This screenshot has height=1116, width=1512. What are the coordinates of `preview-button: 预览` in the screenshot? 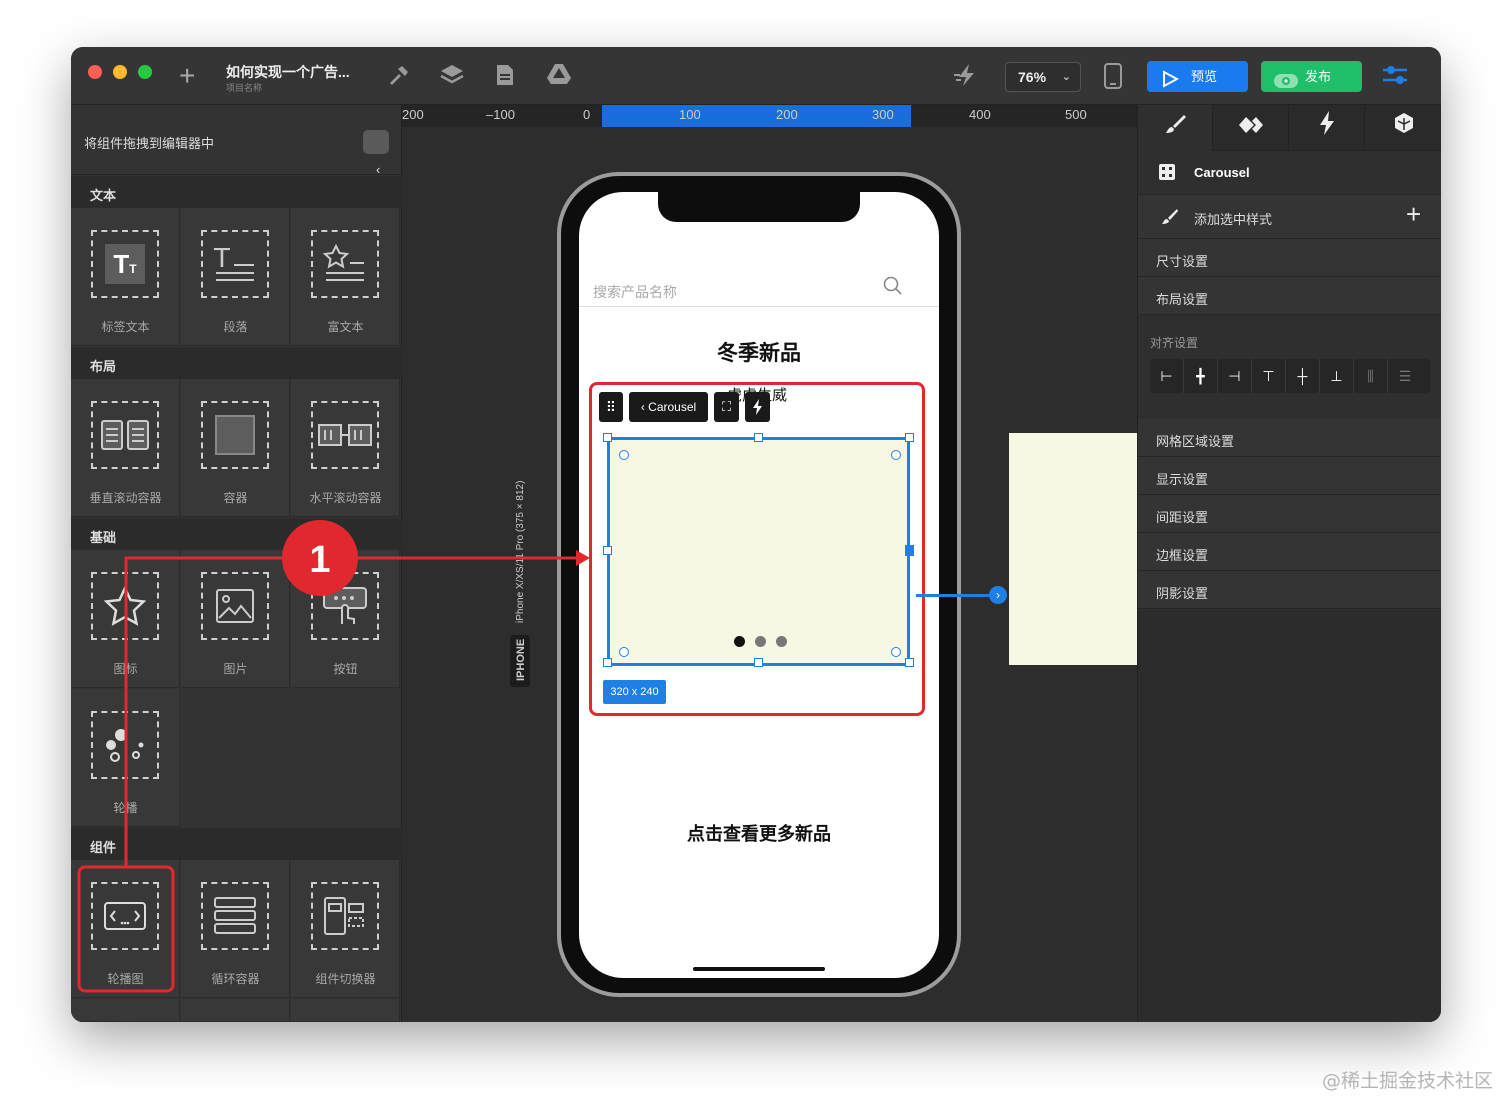 It's located at (1197, 76).